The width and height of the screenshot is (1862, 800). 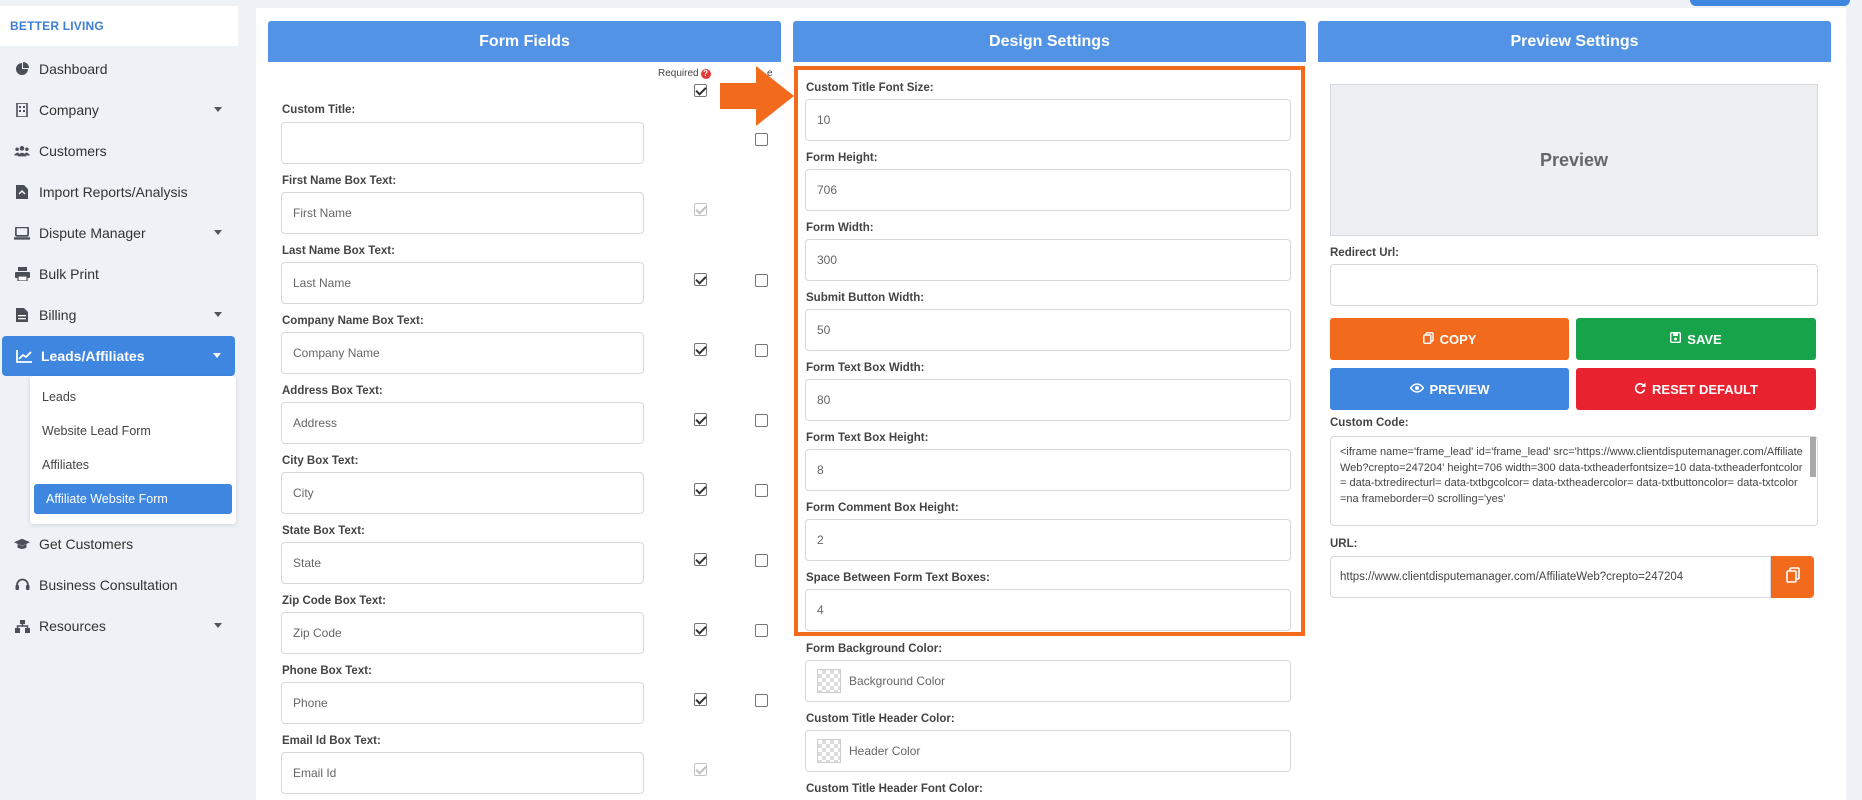 I want to click on sidebar-item-get-customers: Get Customers, so click(x=118, y=544).